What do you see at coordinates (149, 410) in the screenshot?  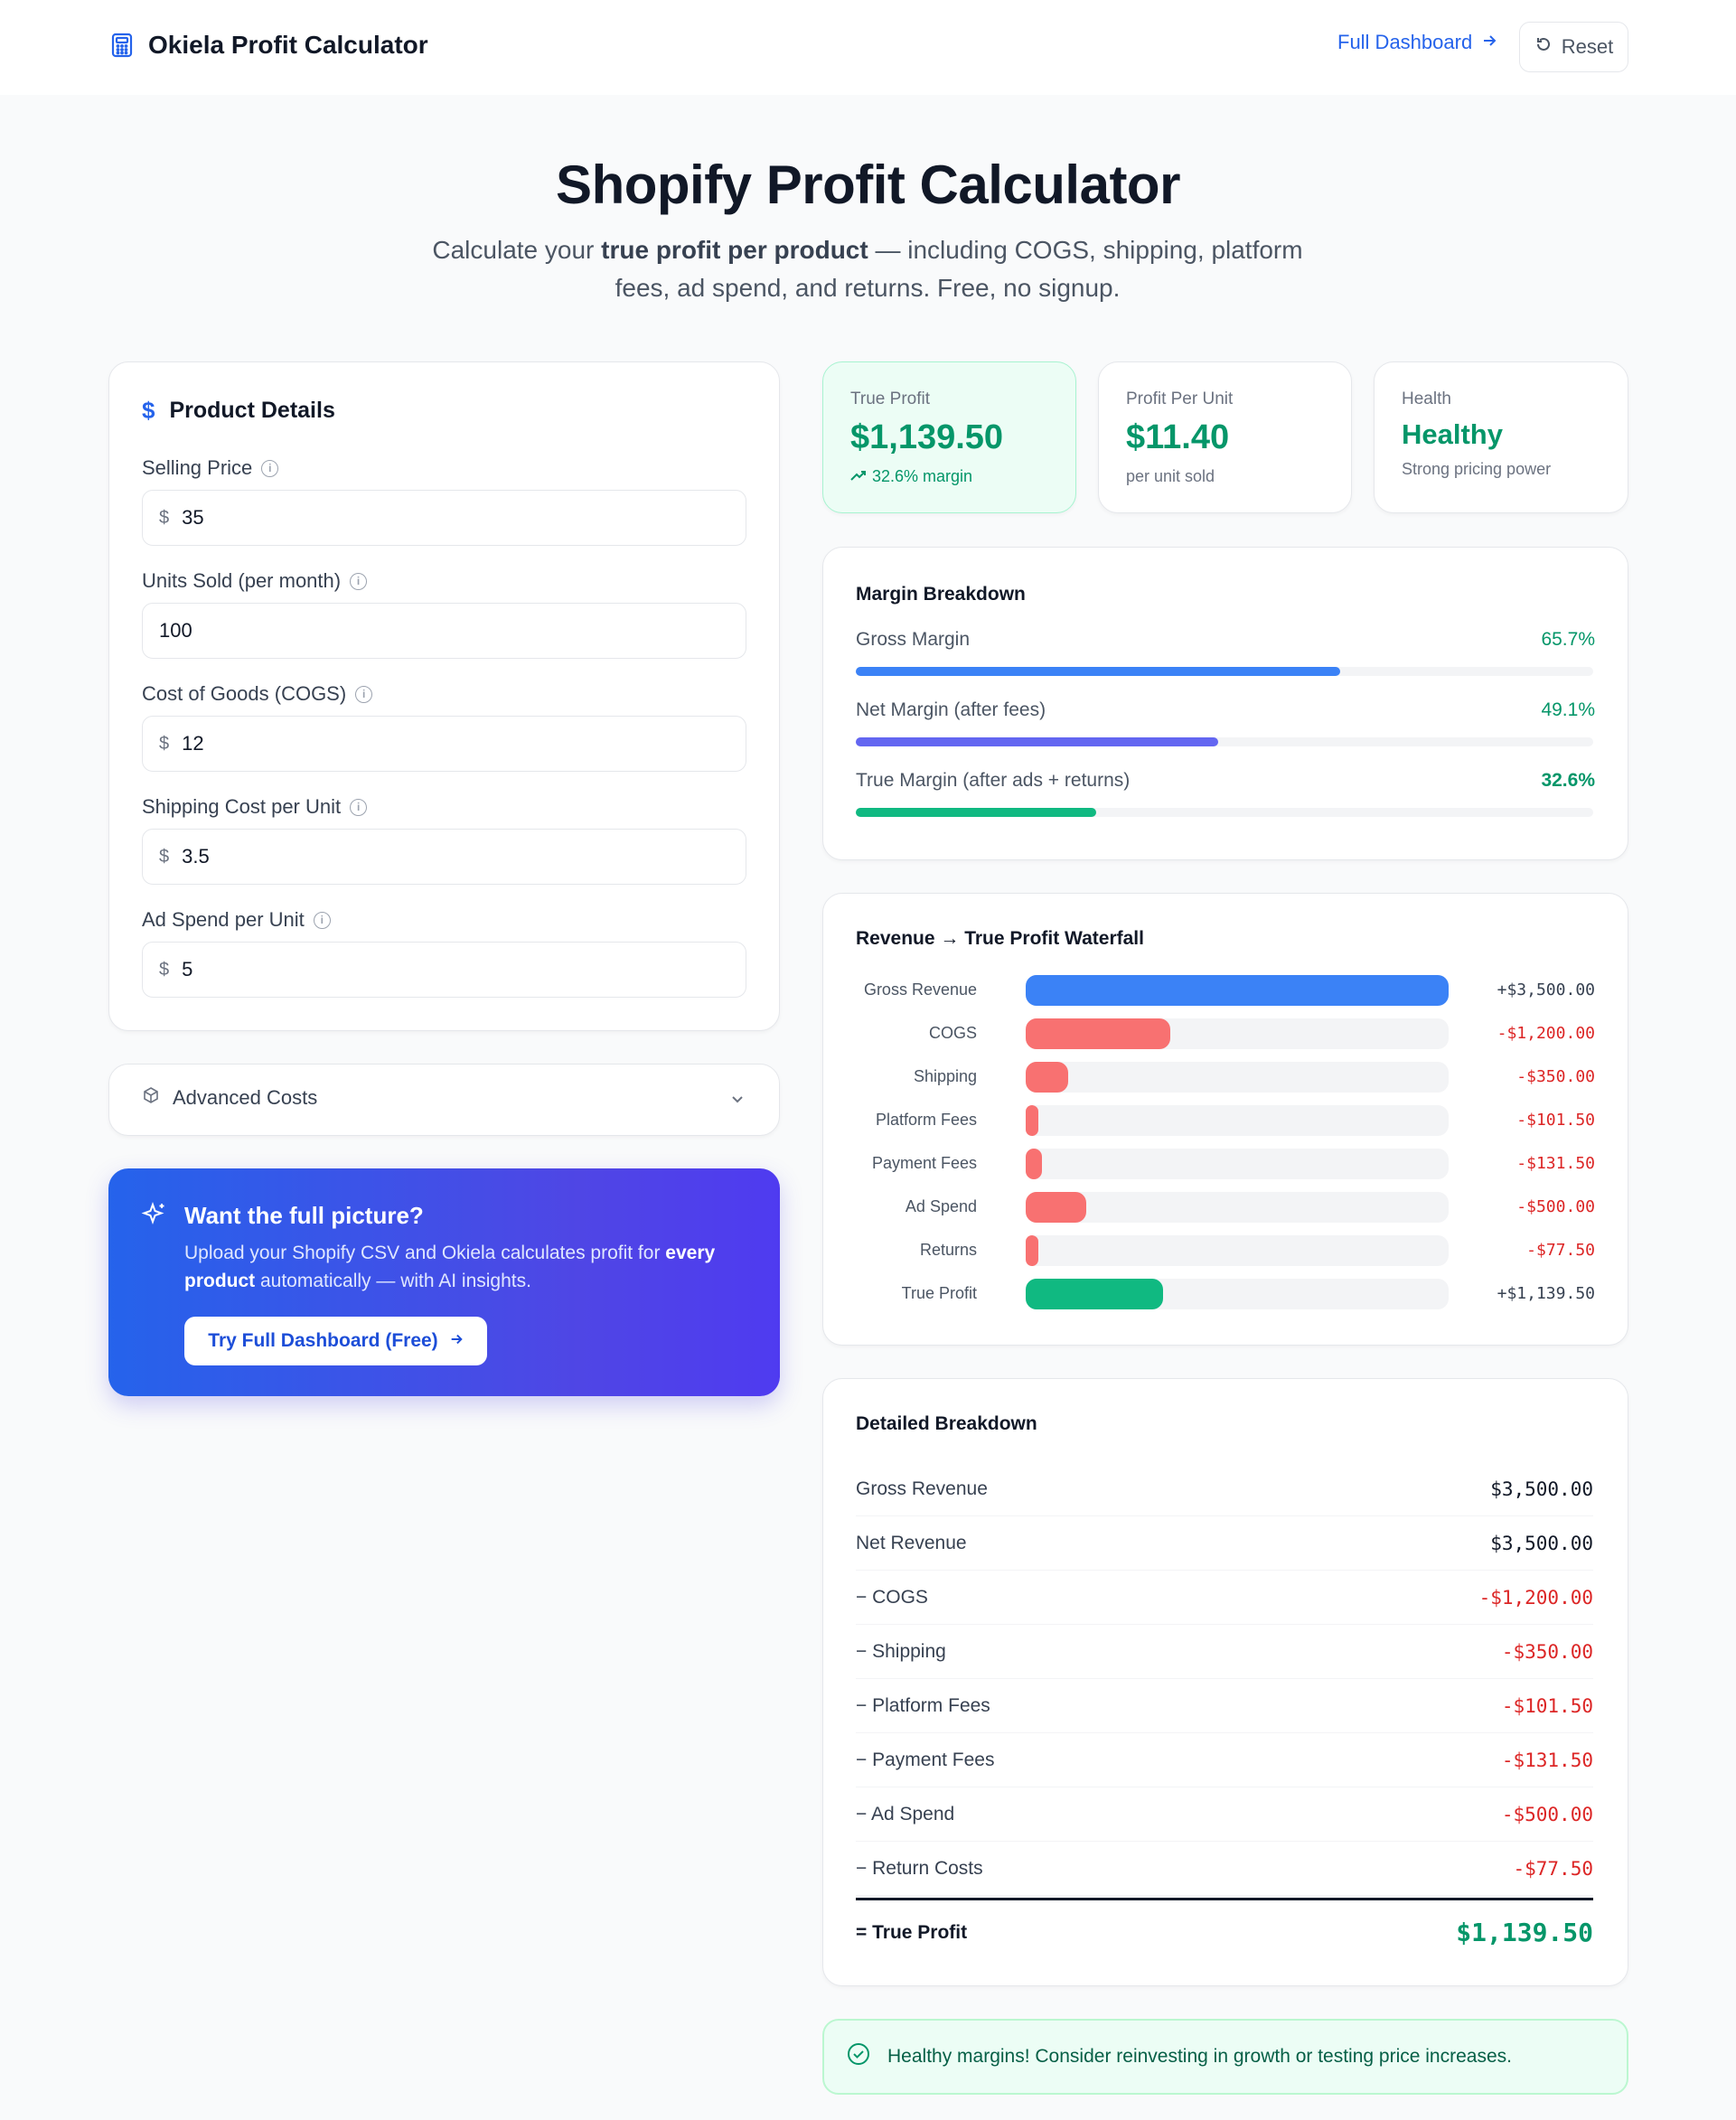 I see `dollar-icon: $` at bounding box center [149, 410].